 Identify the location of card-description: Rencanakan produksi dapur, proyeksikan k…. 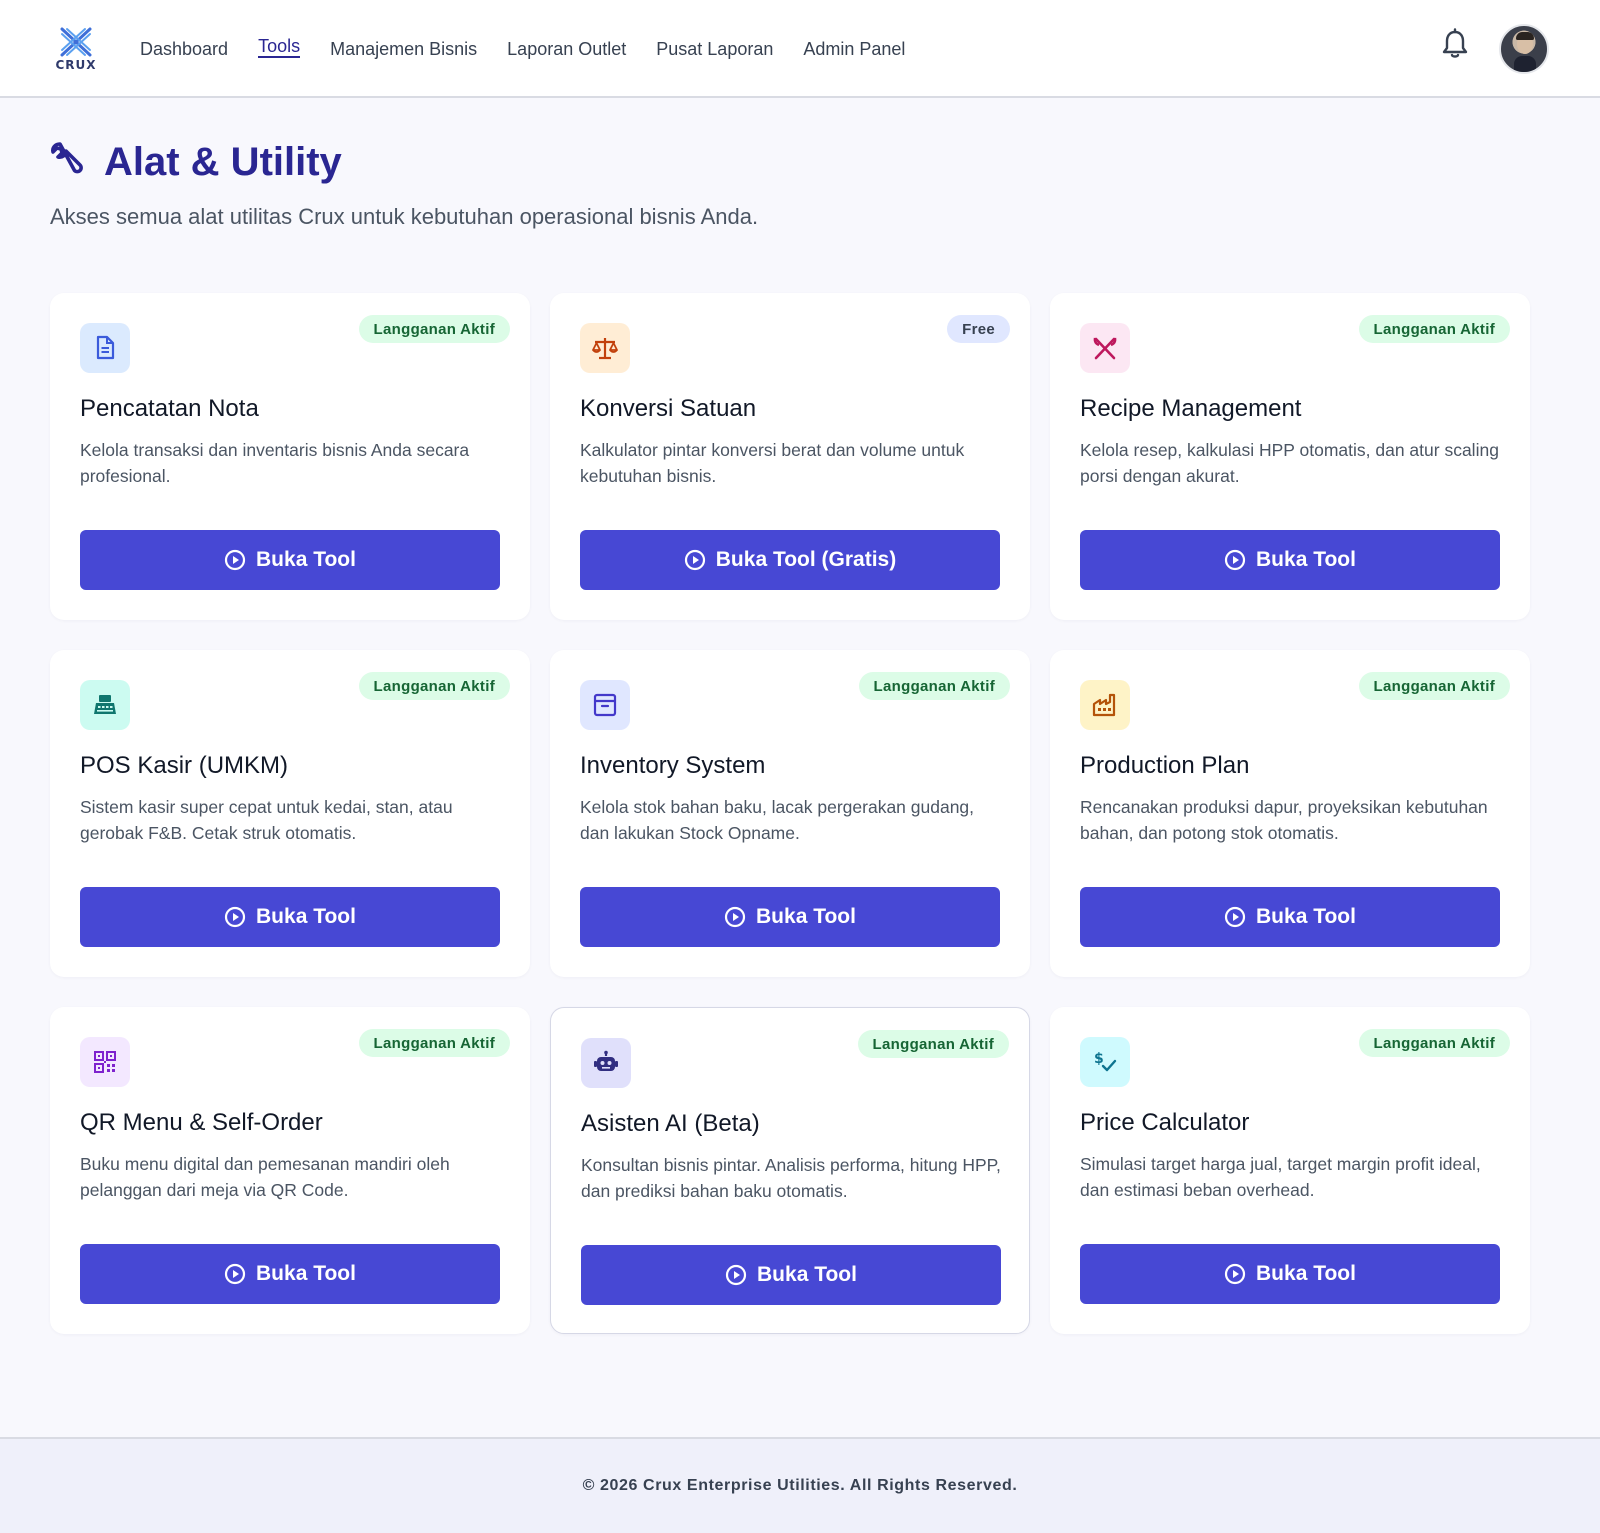
(1284, 820).